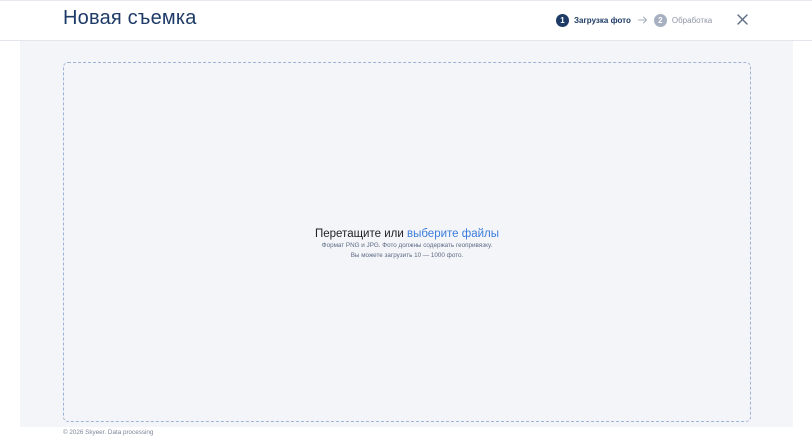  Describe the element at coordinates (562, 20) in the screenshot. I see `step-1-number: 1` at that location.